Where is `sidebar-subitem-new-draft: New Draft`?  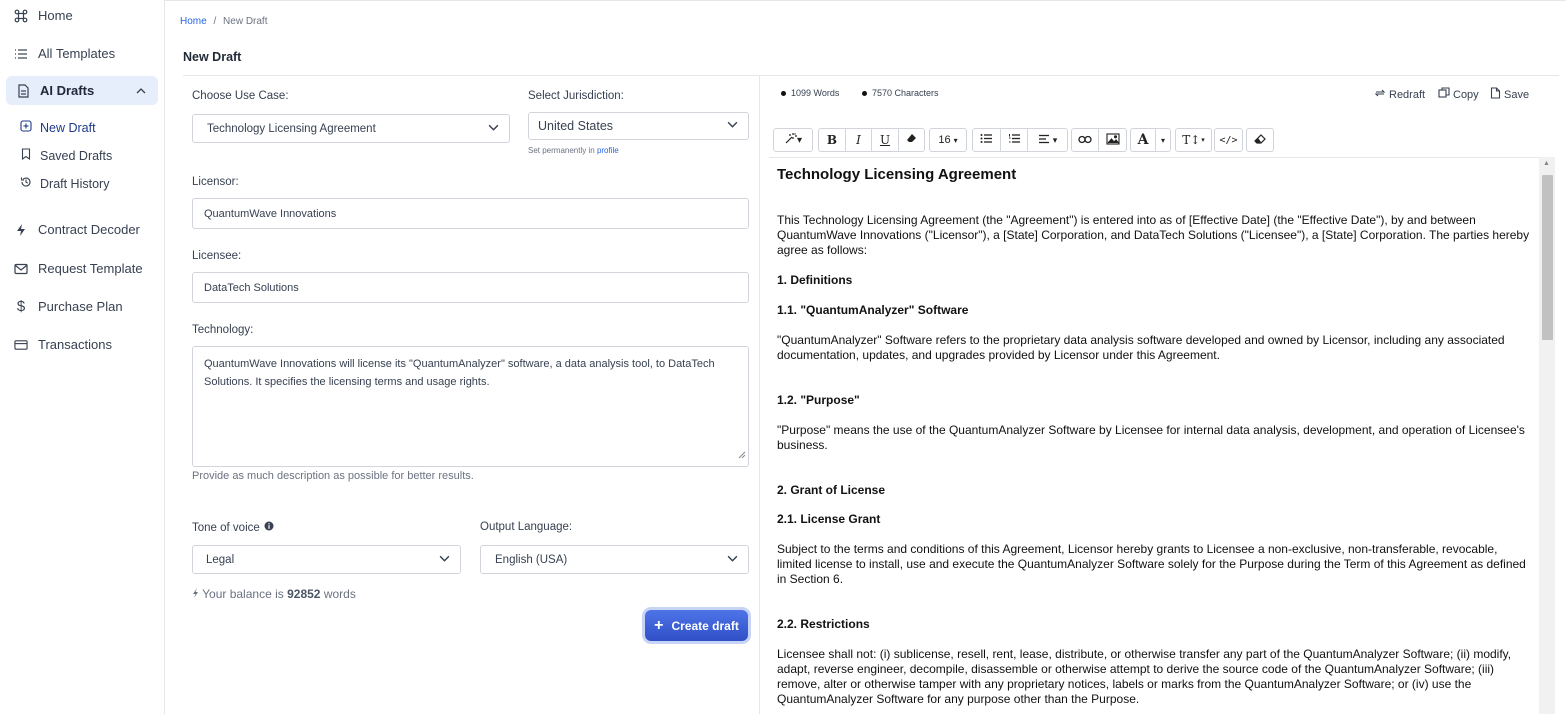 sidebar-subitem-new-draft: New Draft is located at coordinates (58, 127).